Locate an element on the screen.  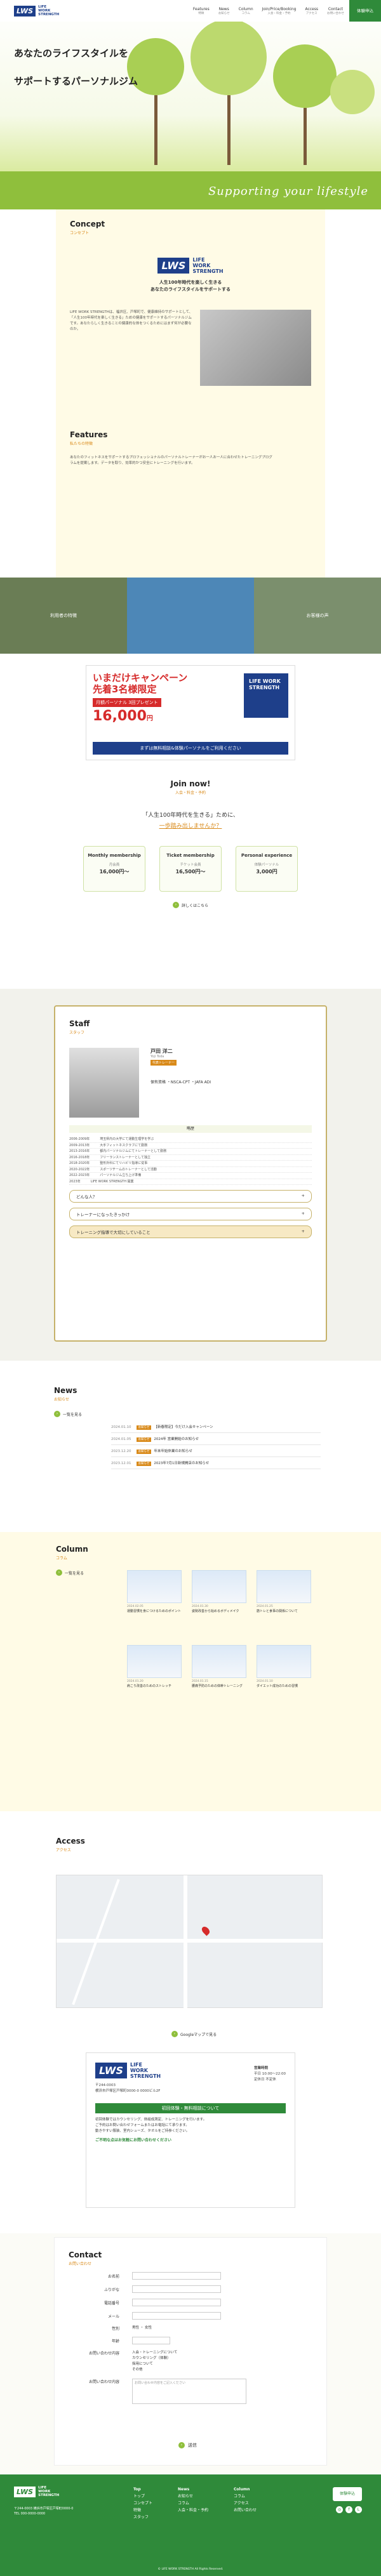
facebook-icon: f is located at coordinates (349, 2509).